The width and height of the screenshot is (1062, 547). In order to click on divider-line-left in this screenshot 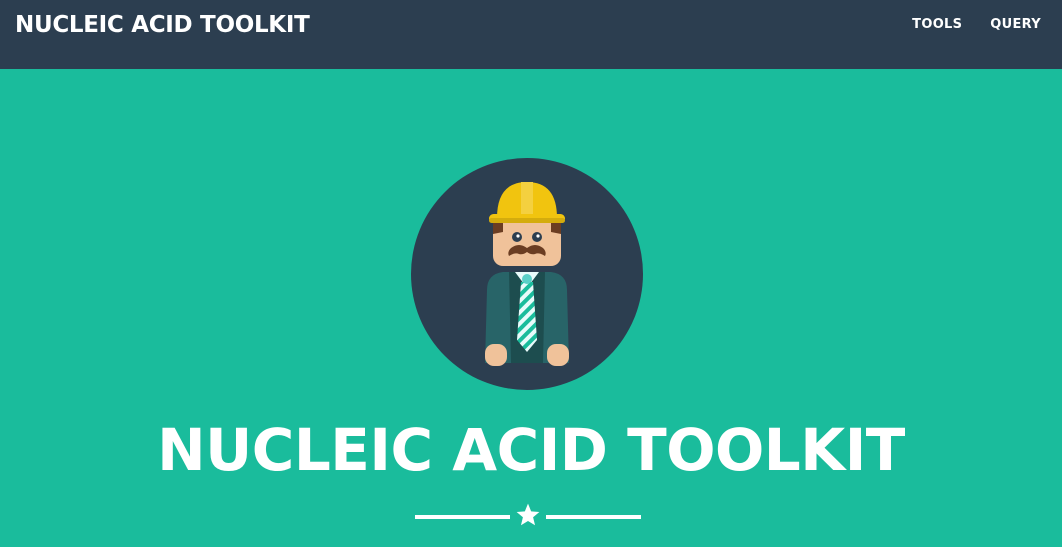, I will do `click(462, 517)`.